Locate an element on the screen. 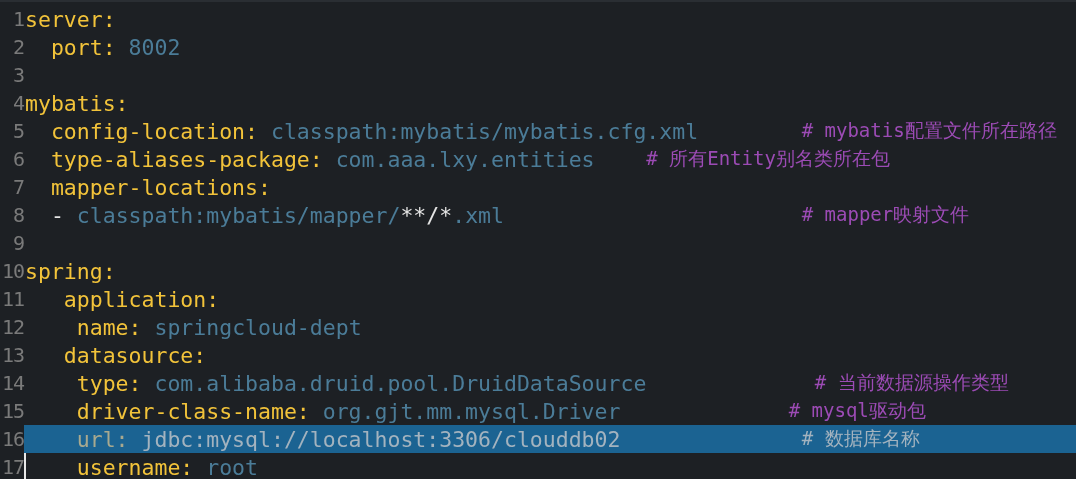 The width and height of the screenshot is (1076, 479). line-number: 3 is located at coordinates (17, 75).